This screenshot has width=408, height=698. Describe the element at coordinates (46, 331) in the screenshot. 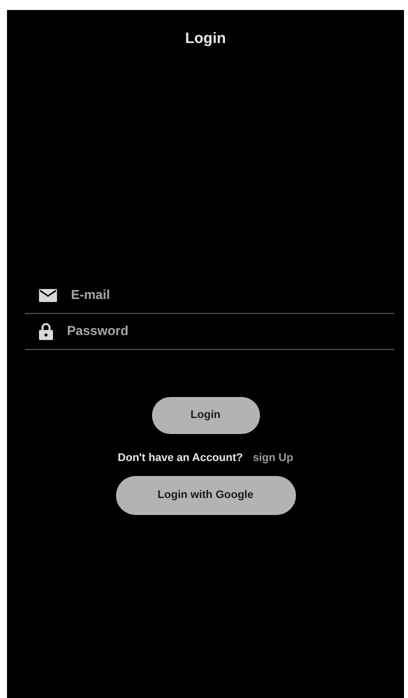

I see `lock-icon` at that location.